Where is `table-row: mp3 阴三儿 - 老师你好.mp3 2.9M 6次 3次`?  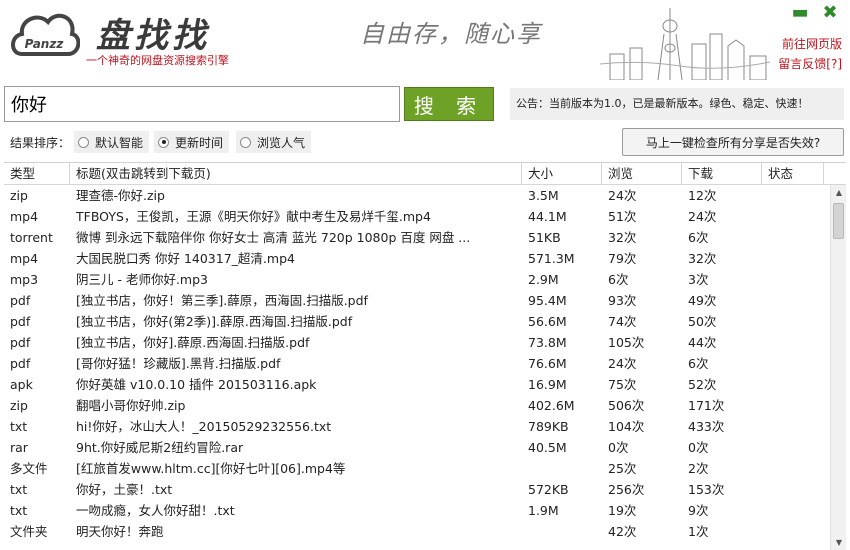
table-row: mp3 阴三儿 - 老师你好.mp3 2.9M 6次 3次 is located at coordinates (425, 279).